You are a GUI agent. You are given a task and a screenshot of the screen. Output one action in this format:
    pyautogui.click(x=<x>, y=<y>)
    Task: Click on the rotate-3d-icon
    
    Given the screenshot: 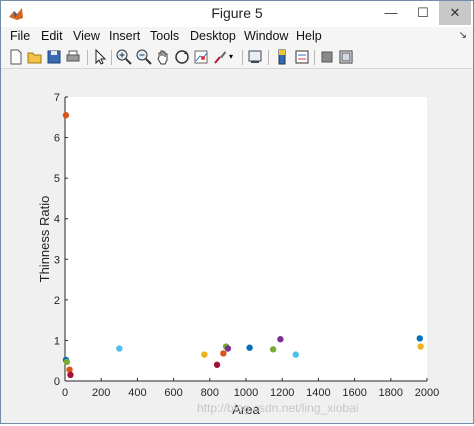 What is the action you would take?
    pyautogui.click(x=182, y=57)
    